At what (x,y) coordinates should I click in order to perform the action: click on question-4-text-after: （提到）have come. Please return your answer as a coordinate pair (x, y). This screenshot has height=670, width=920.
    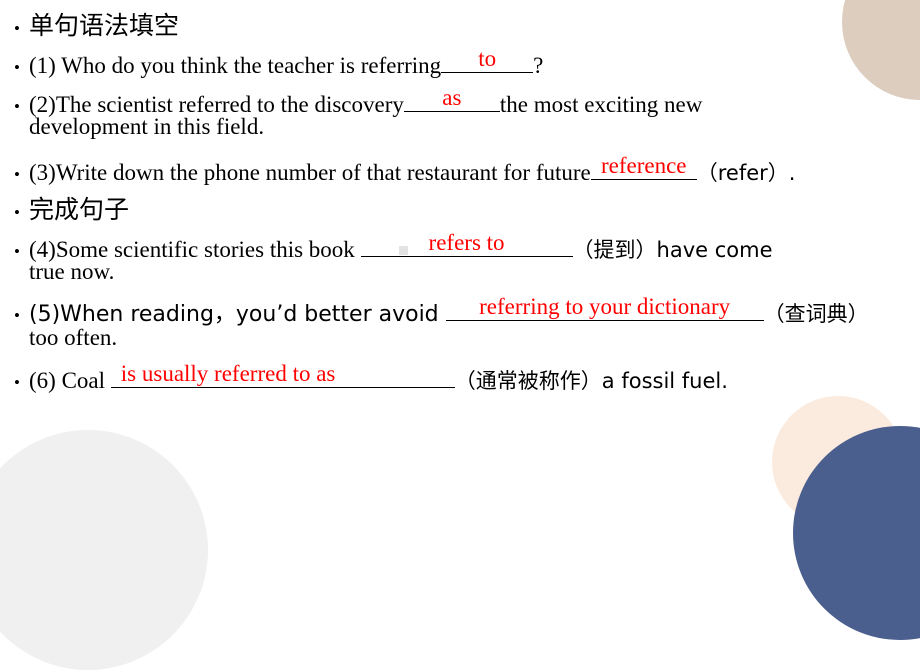
    Looking at the image, I should click on (672, 250).